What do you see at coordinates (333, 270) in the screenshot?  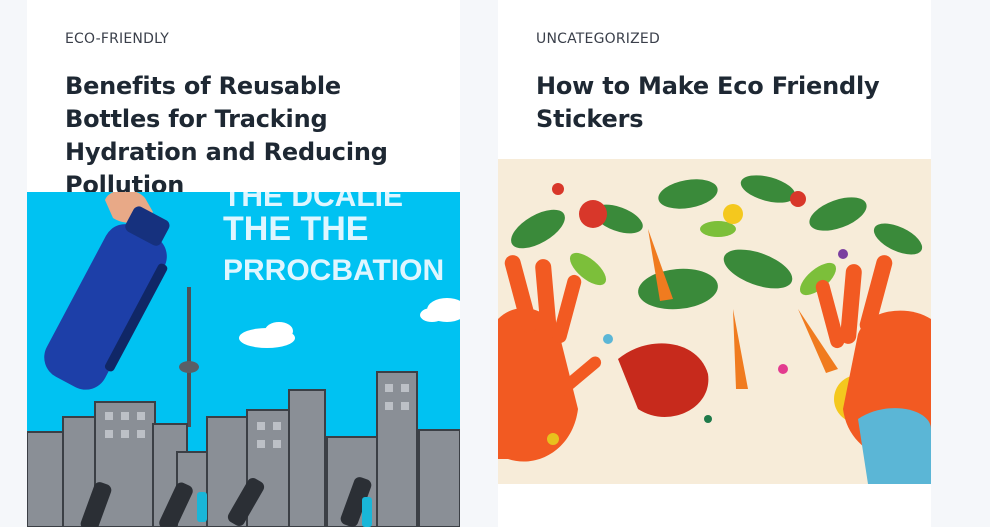 I see `image-overlay-text-3: PRROCBATION` at bounding box center [333, 270].